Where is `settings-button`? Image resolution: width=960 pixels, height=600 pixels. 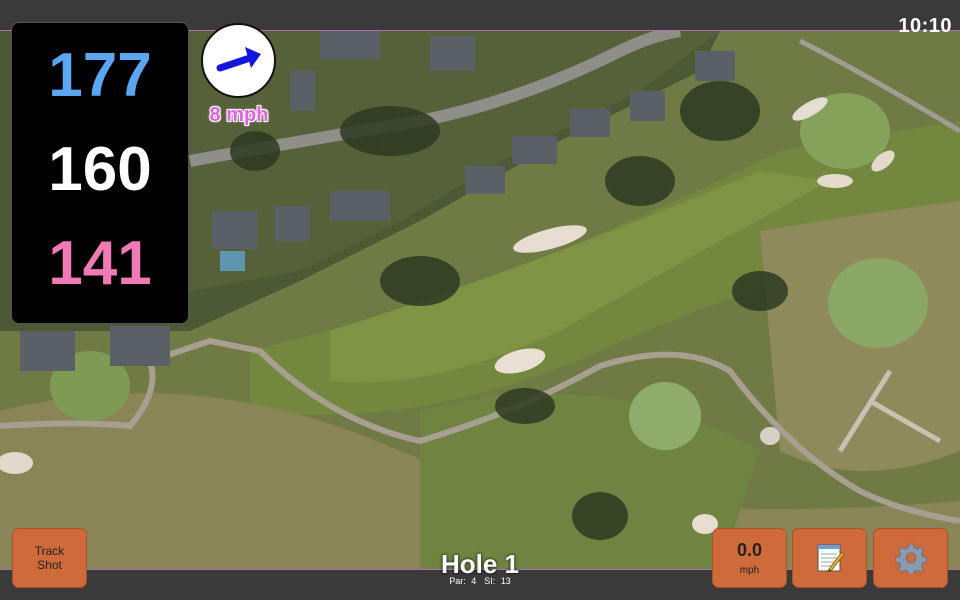
settings-button is located at coordinates (910, 558).